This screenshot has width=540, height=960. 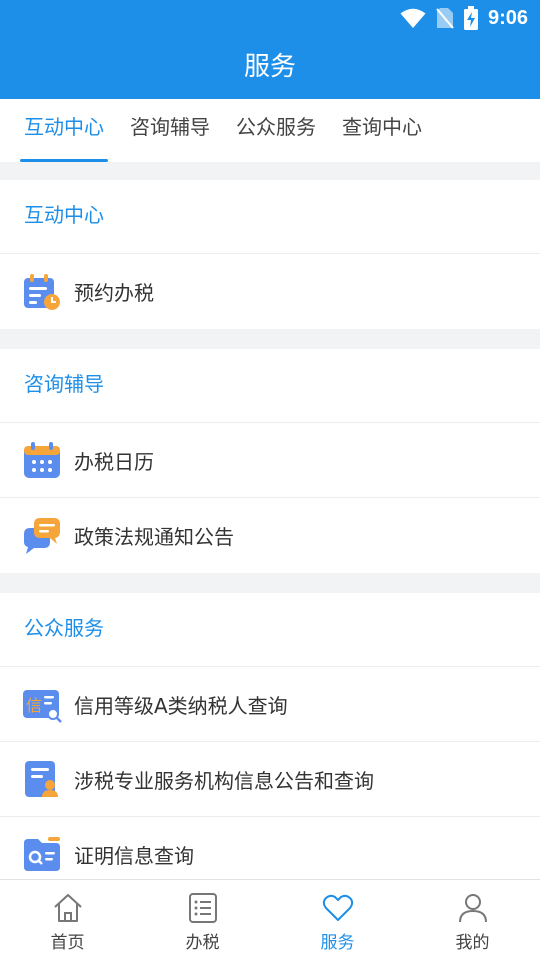 I want to click on bottom-nav: 首页 办税 服务 我的, so click(x=270, y=919).